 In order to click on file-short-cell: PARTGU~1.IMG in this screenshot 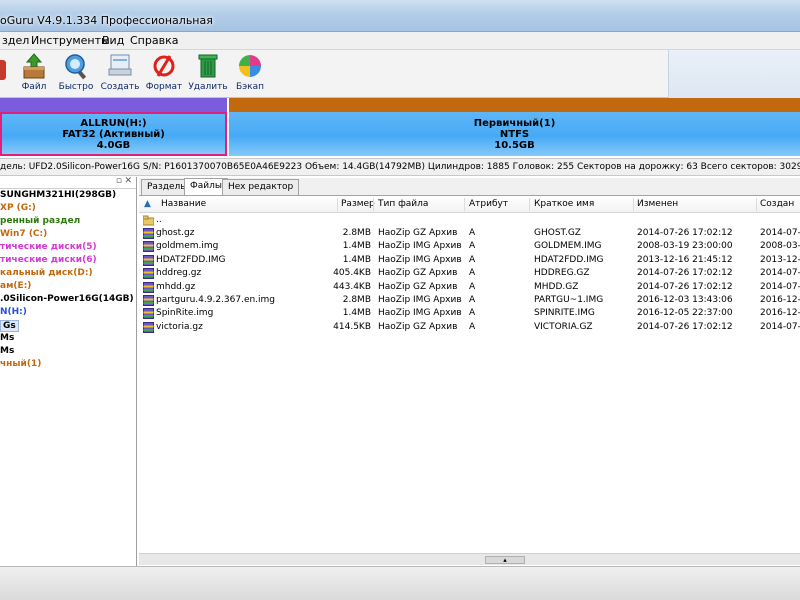, I will do `click(569, 300)`.